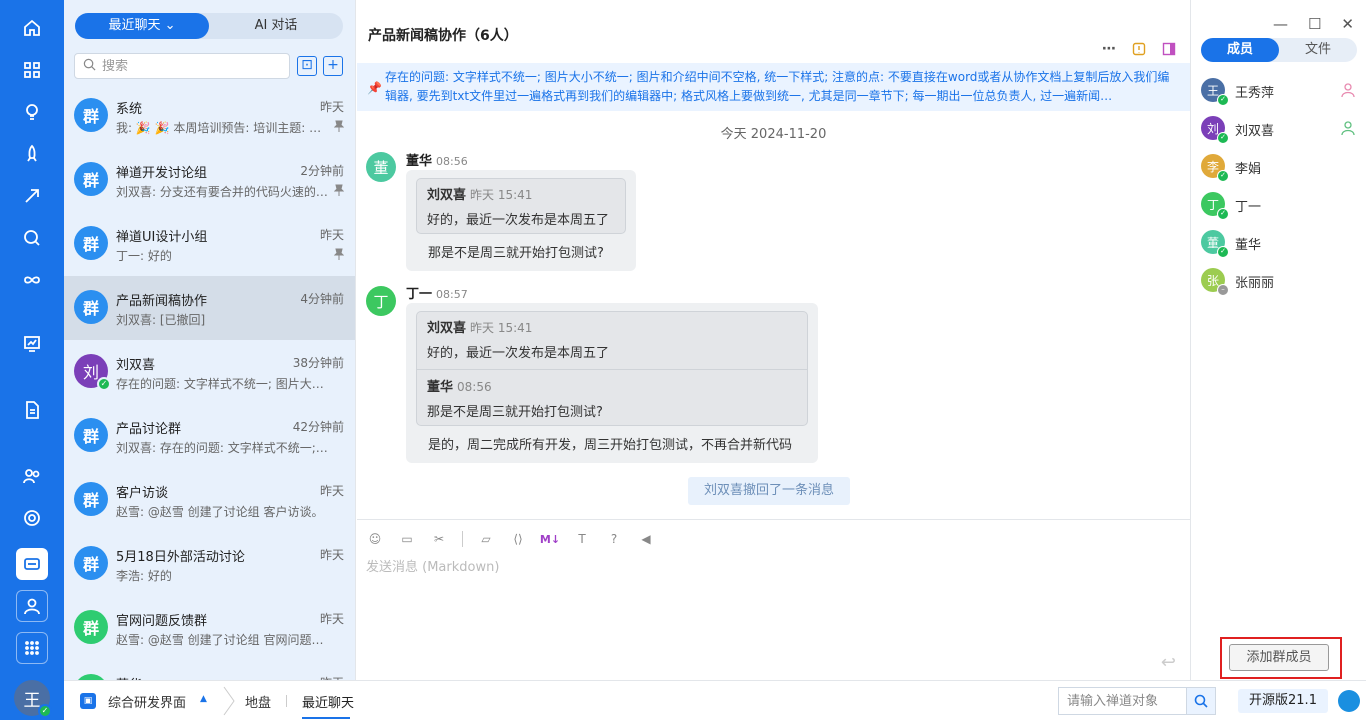 The width and height of the screenshot is (1366, 720). What do you see at coordinates (32, 476) in the screenshot?
I see `users-icon` at bounding box center [32, 476].